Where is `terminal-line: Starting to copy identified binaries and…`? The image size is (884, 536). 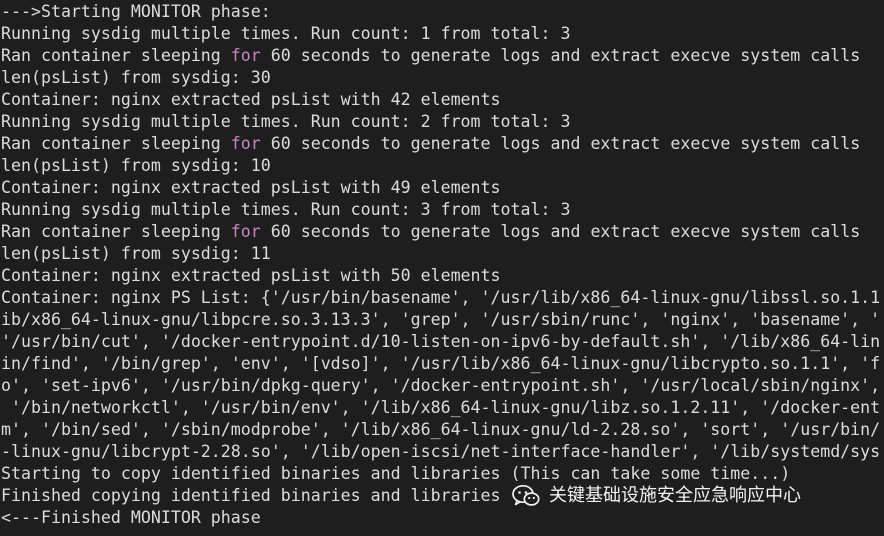 terminal-line: Starting to copy identified binaries and… is located at coordinates (396, 473).